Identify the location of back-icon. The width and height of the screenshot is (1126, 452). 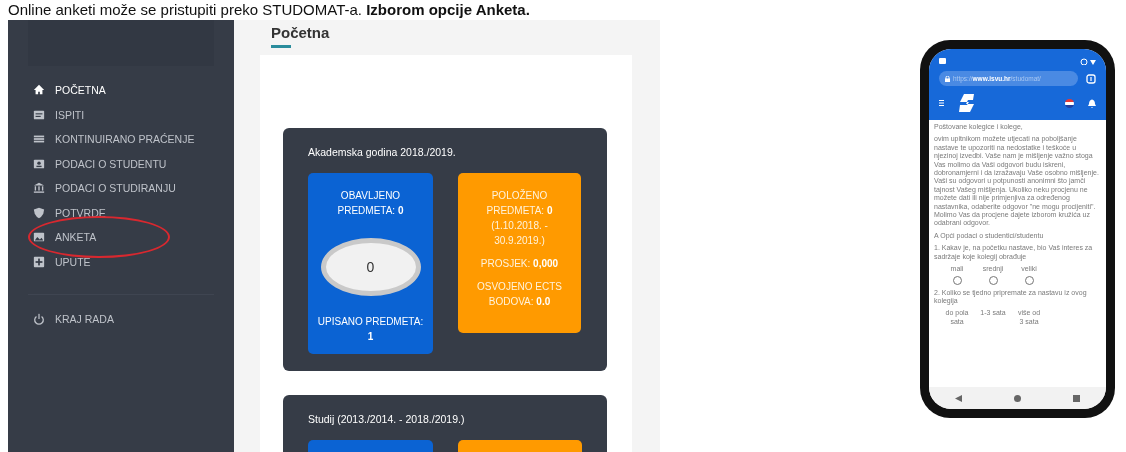
(958, 398).